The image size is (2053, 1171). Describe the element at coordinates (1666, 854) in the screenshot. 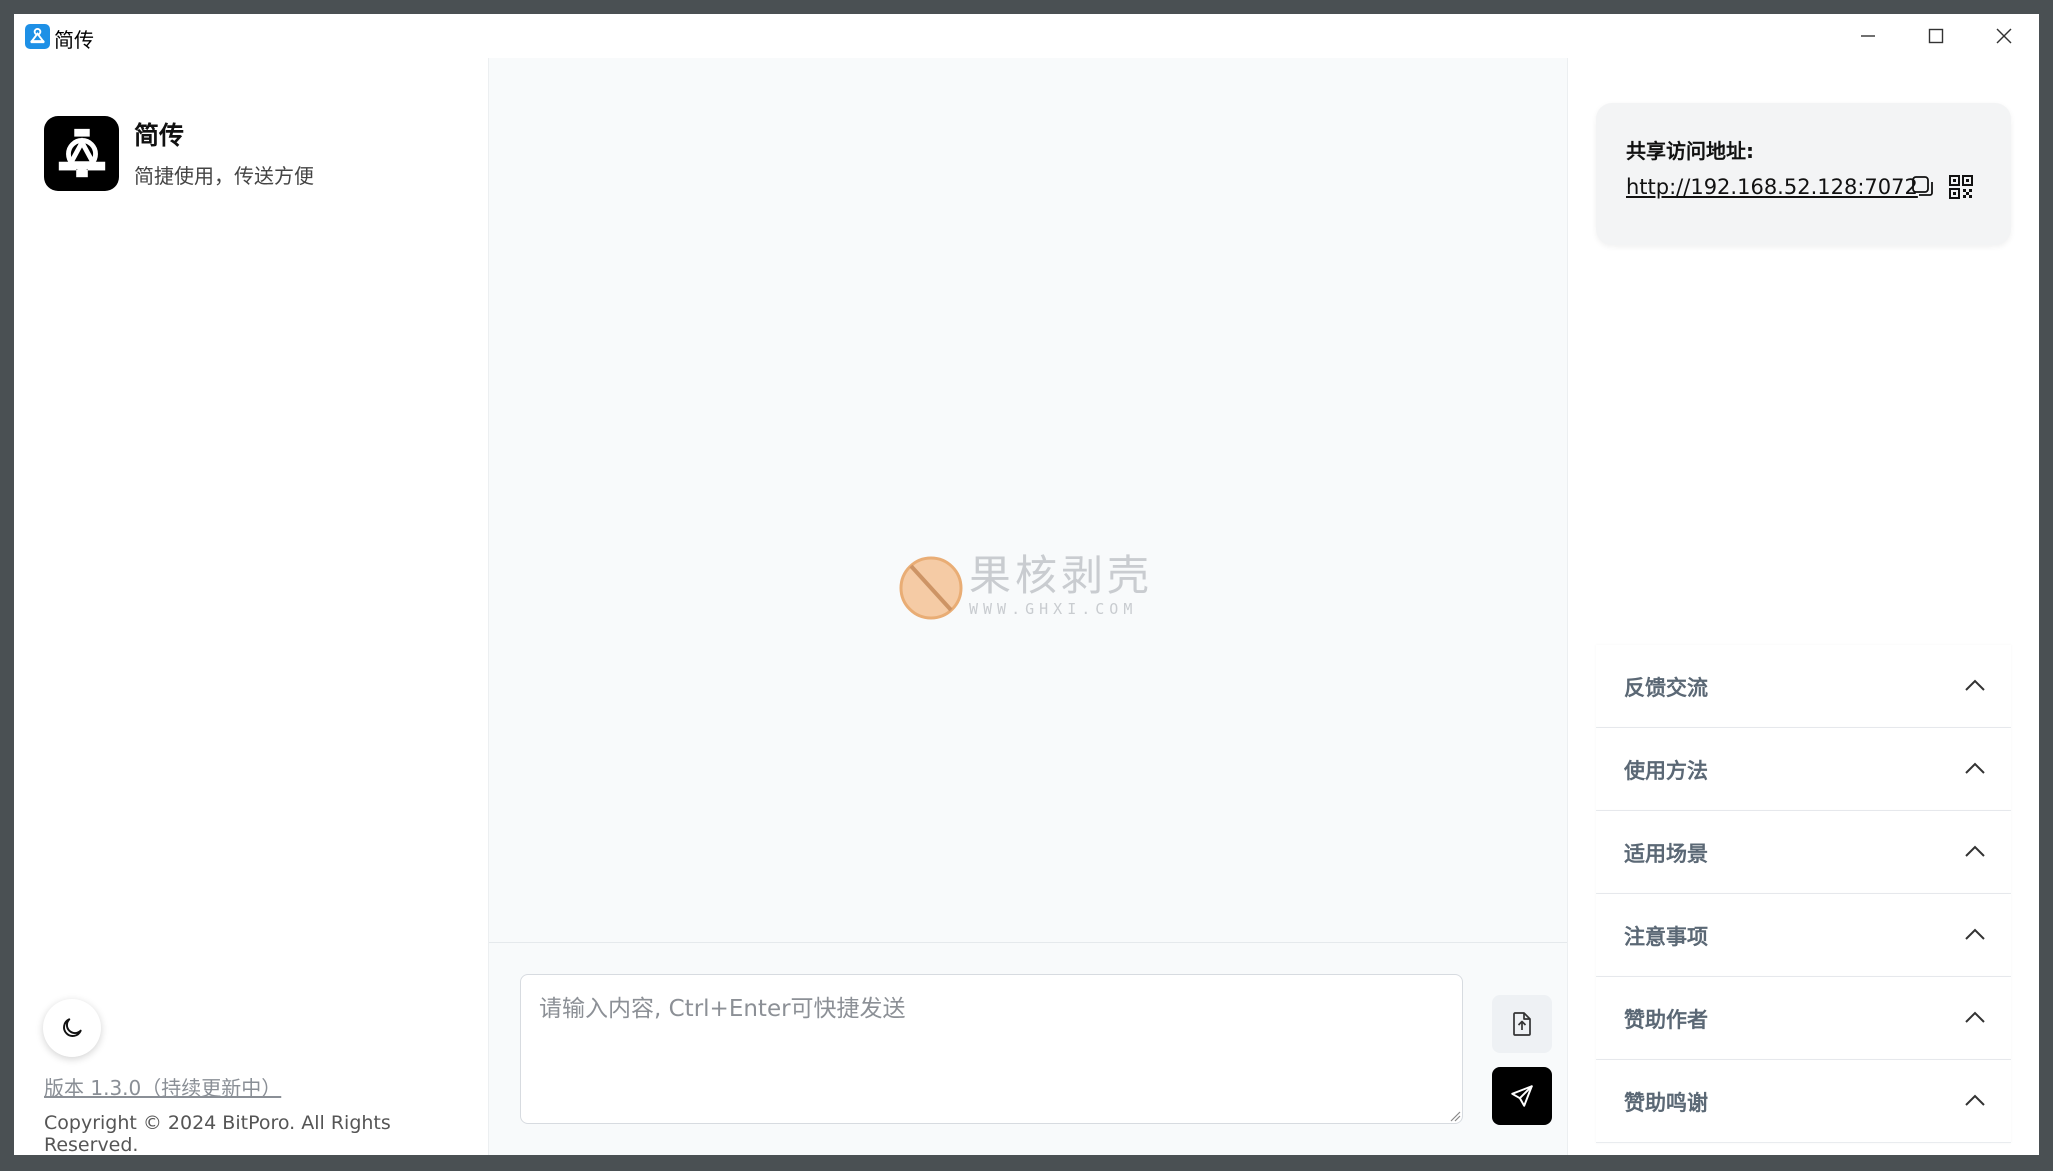

I see `accordion-label: 适用场景` at that location.